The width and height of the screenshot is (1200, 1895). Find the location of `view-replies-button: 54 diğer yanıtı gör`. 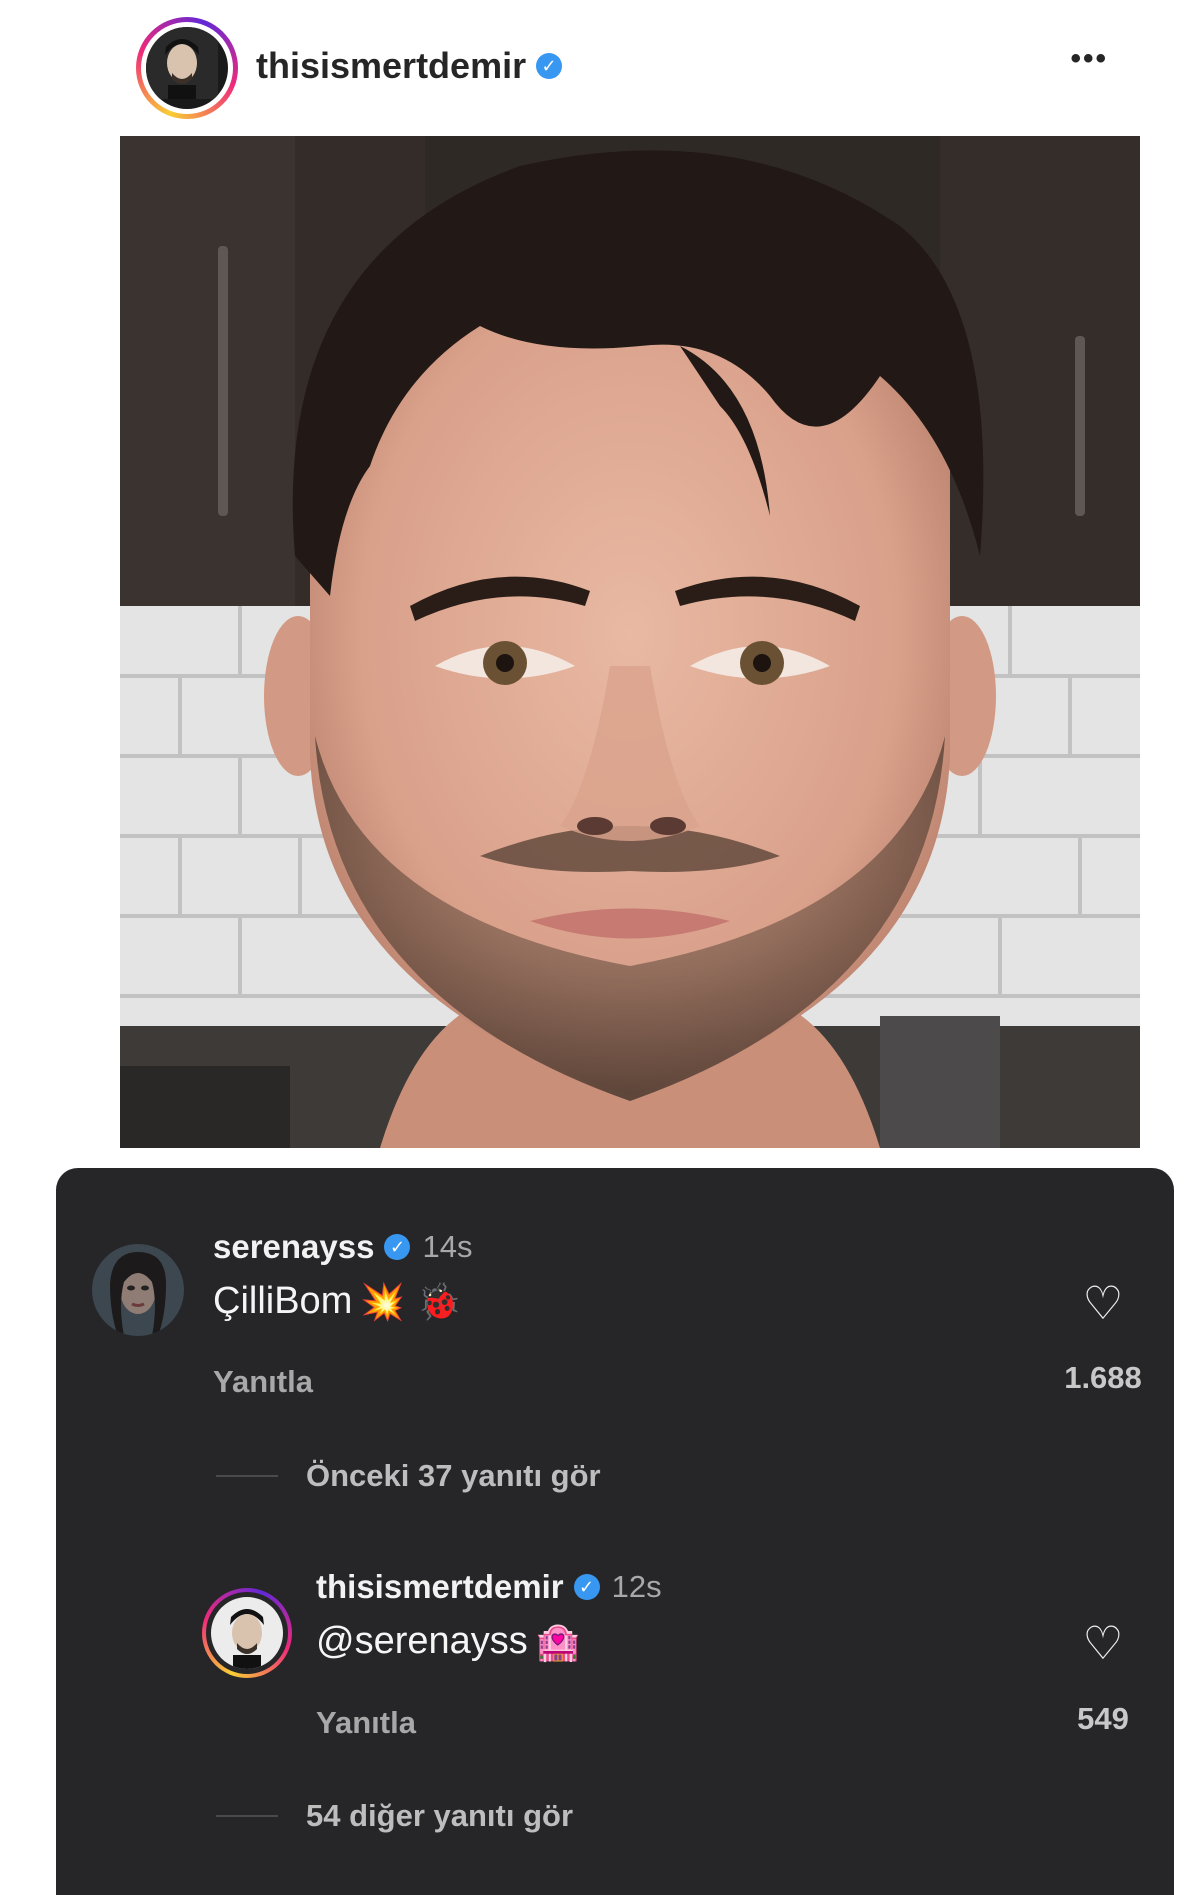

view-replies-button: 54 diğer yanıtı gör is located at coordinates (394, 1816).